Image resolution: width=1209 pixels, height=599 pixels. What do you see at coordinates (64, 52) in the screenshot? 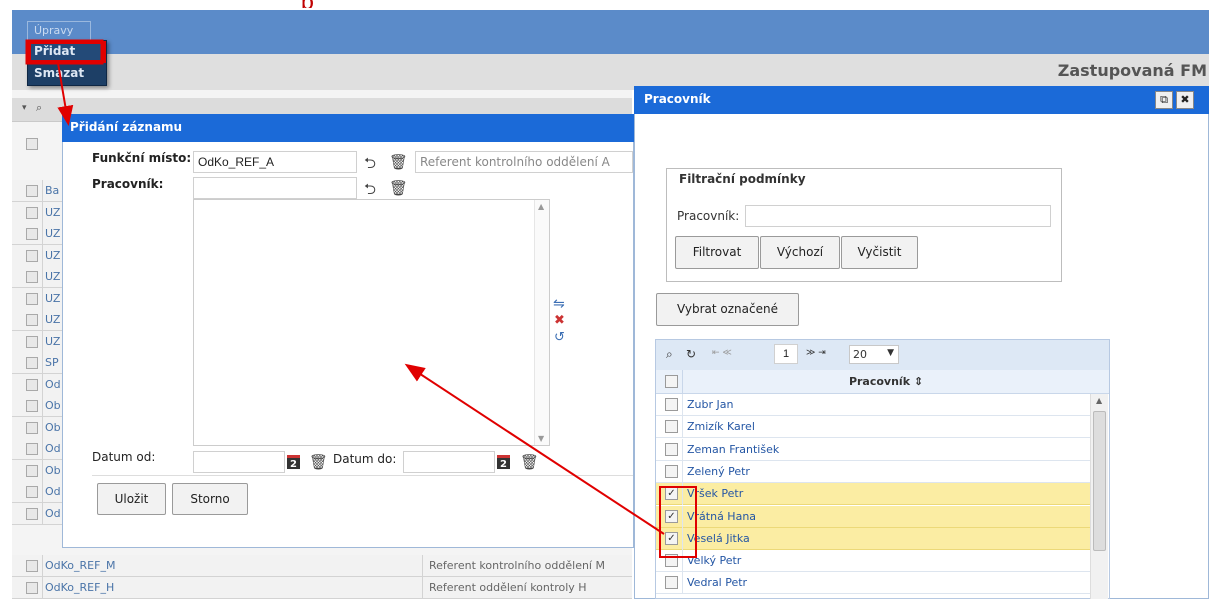
I see `highlight-box` at bounding box center [64, 52].